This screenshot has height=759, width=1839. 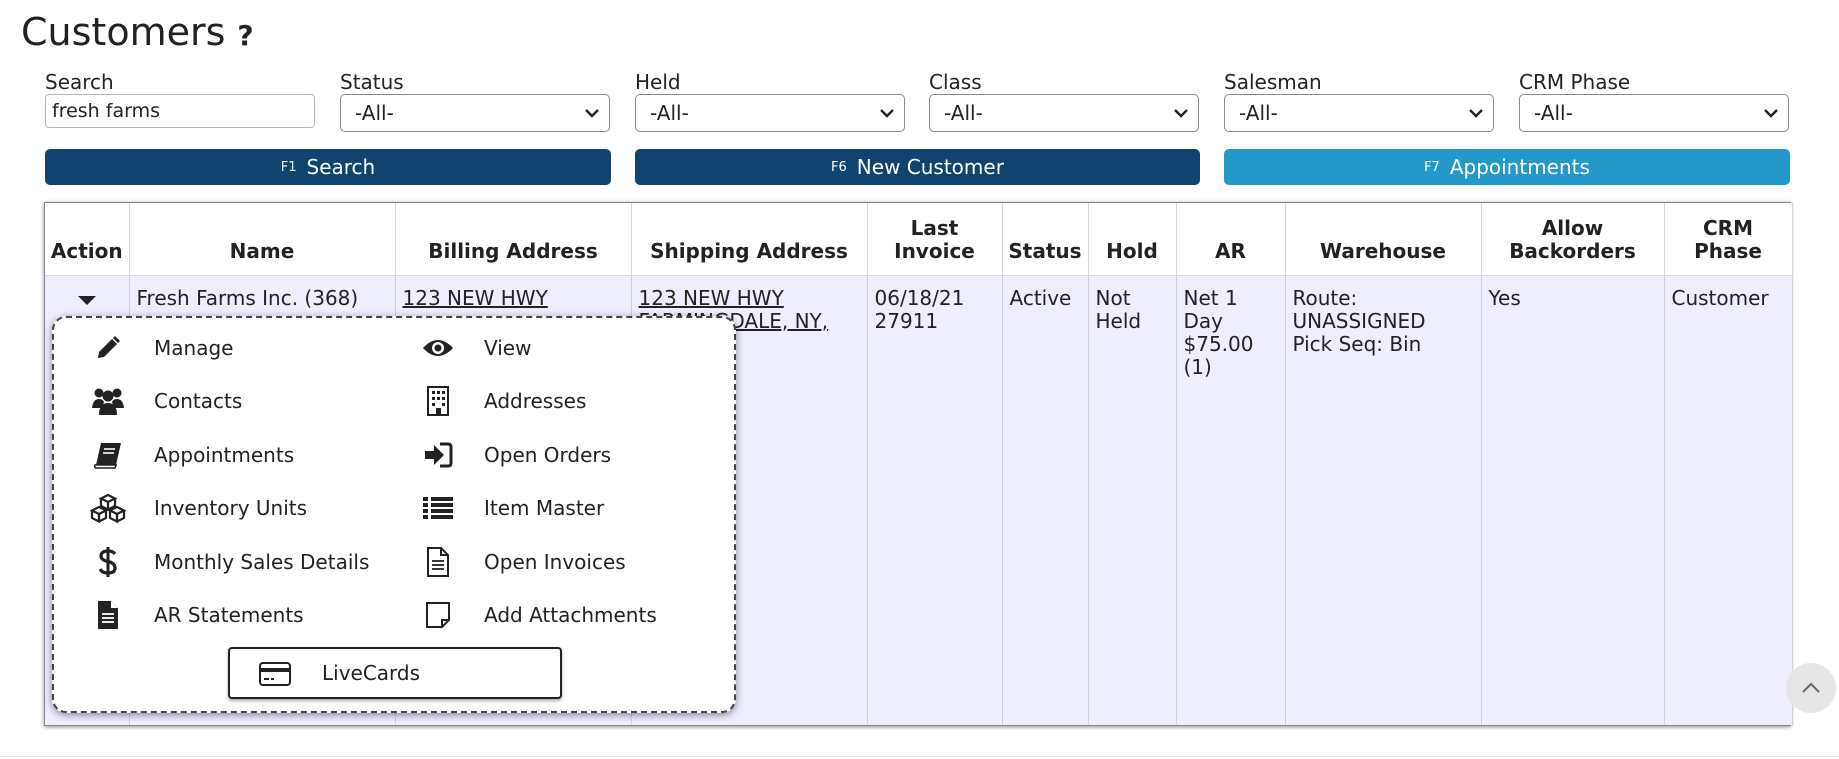 I want to click on header-action: Action, so click(x=87, y=239).